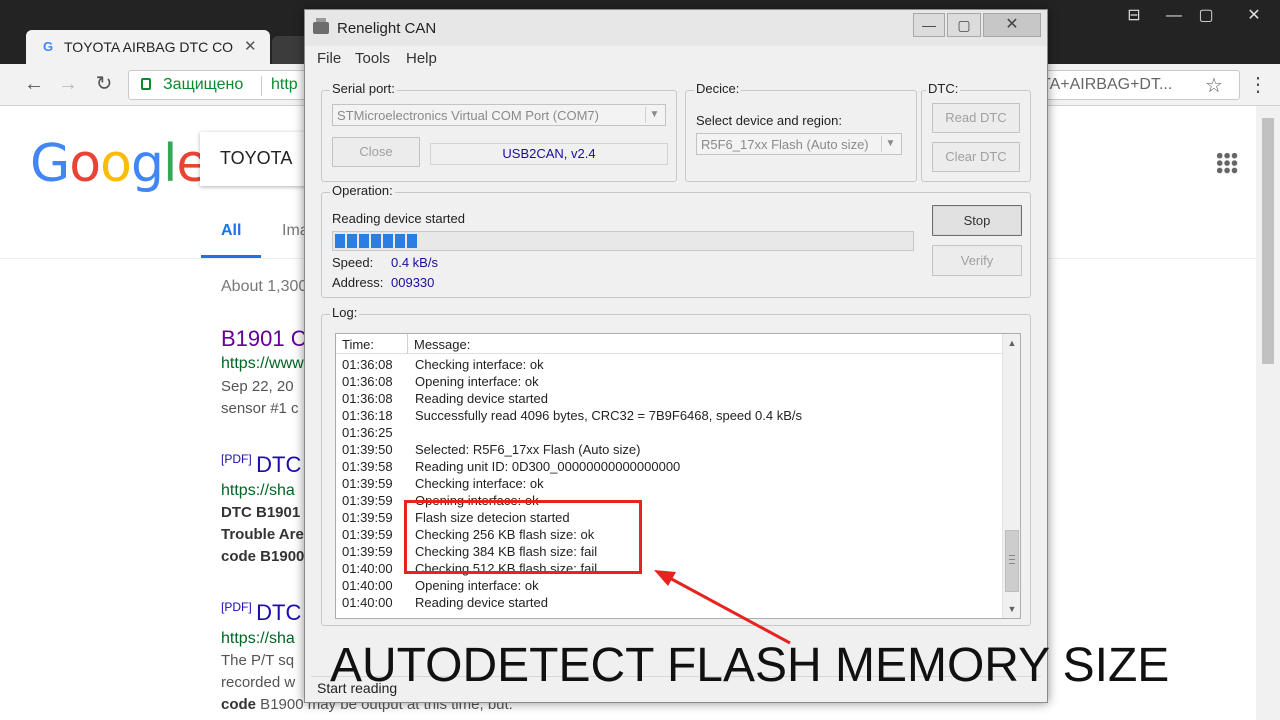 The image size is (1280, 720). I want to click on log-row: 01:36:25, so click(669, 433).